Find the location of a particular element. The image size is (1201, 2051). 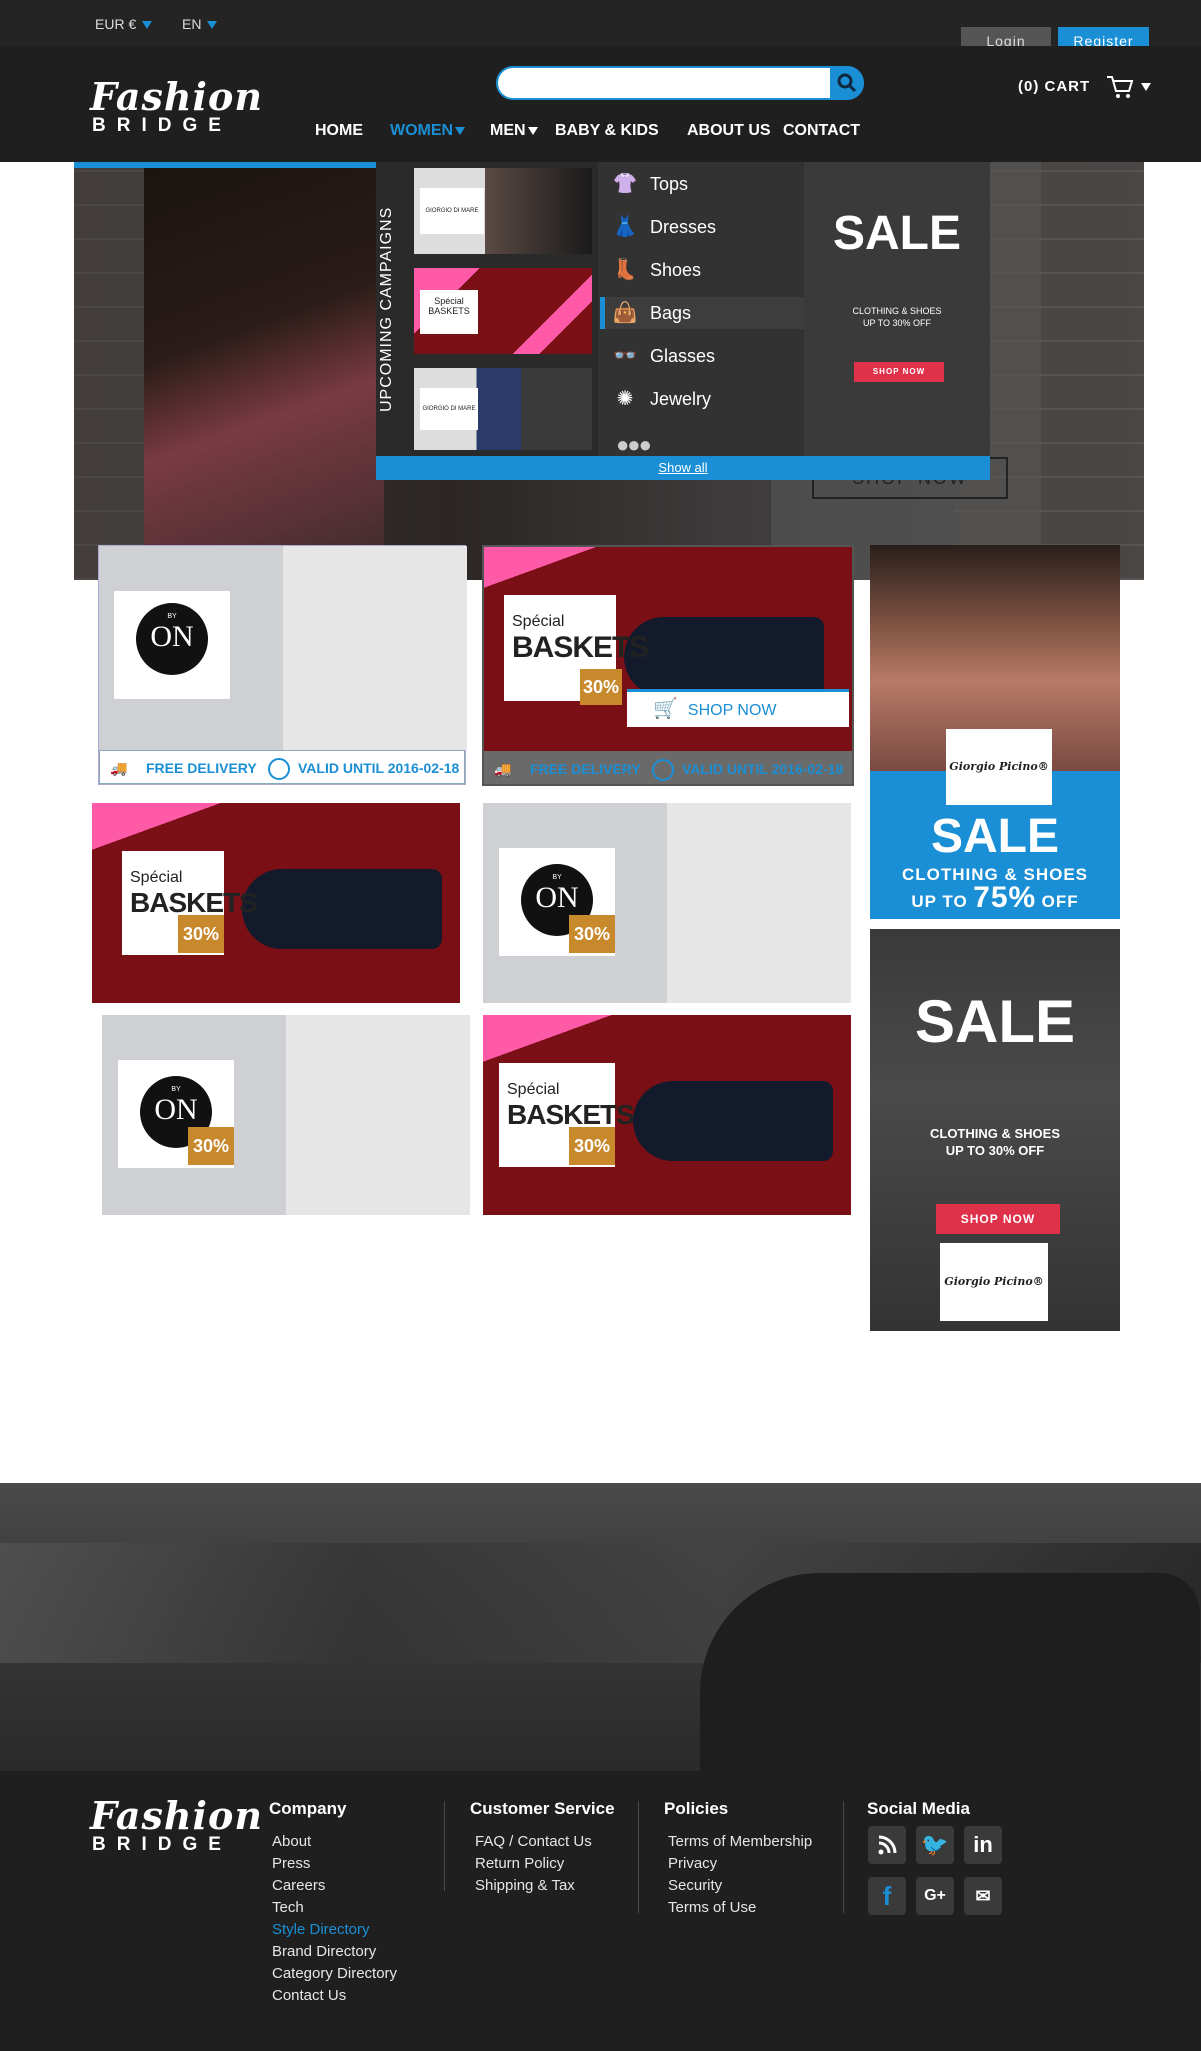

linkedin-icon: in is located at coordinates (983, 1845).